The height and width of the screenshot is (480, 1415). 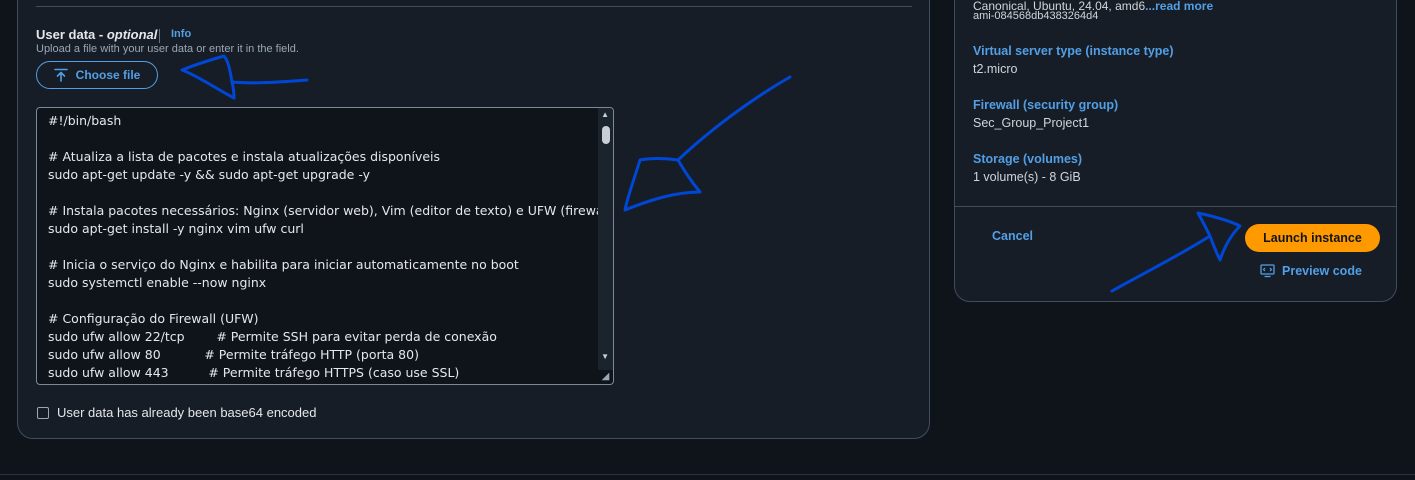 What do you see at coordinates (1175, 206) in the screenshot?
I see `summary-divider` at bounding box center [1175, 206].